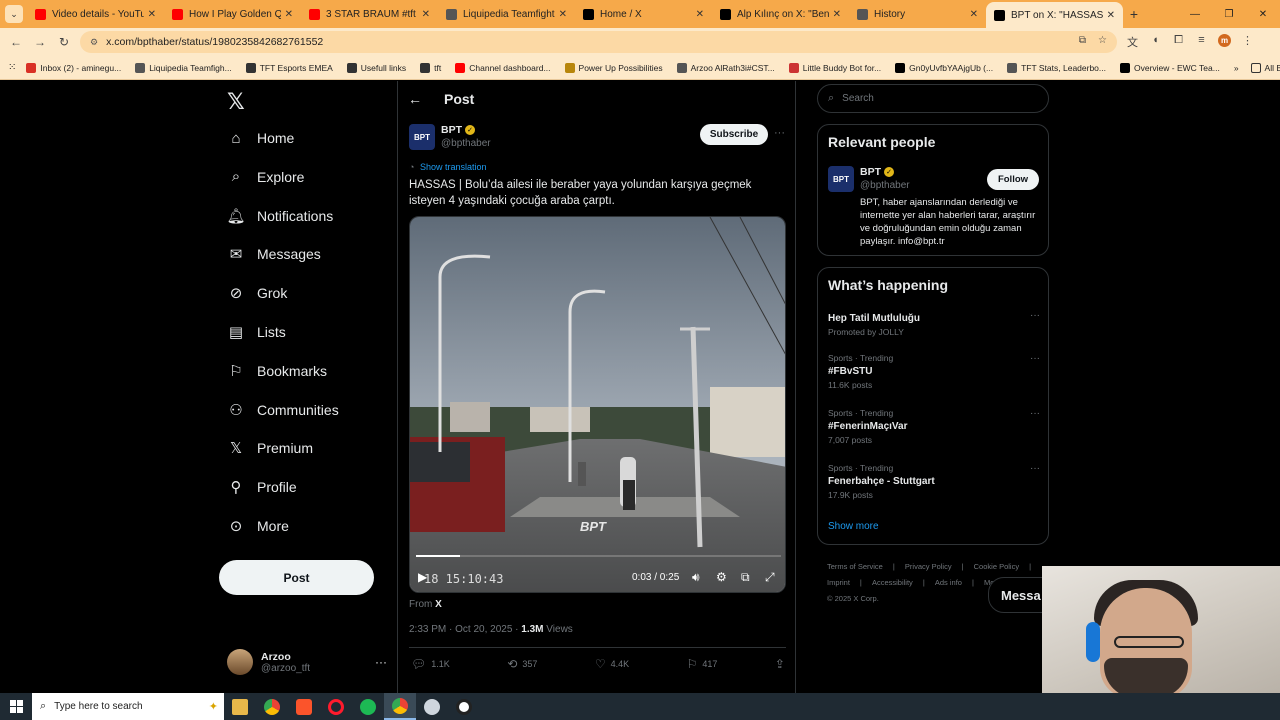 The image size is (1280, 720). What do you see at coordinates (270, 448) in the screenshot?
I see `nav-item-premium: 𝕏 Premium` at bounding box center [270, 448].